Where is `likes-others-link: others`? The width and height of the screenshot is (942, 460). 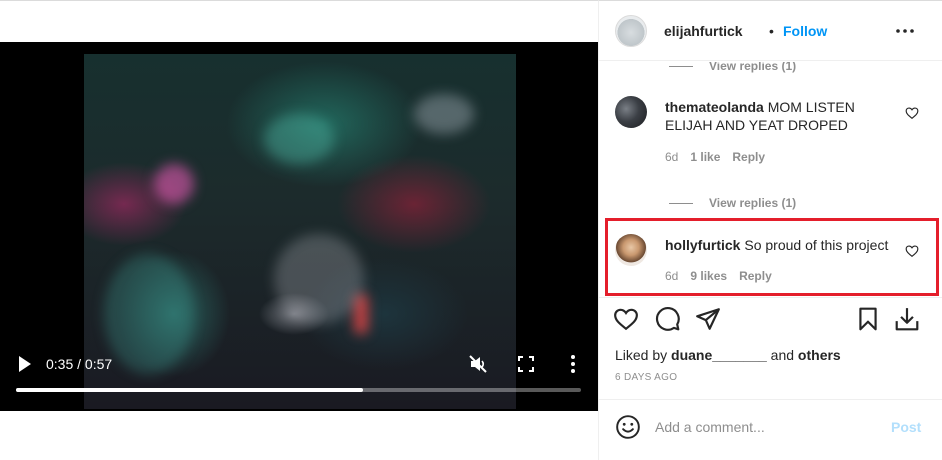 likes-others-link: others is located at coordinates (819, 355).